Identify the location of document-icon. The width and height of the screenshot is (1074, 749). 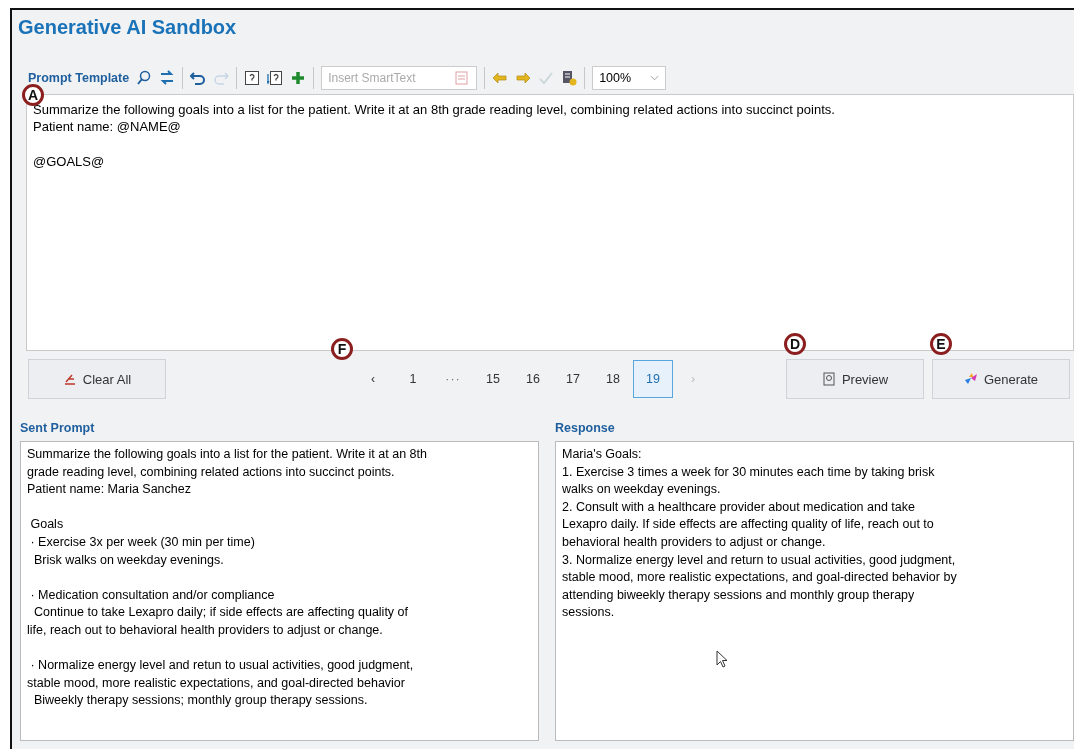
(569, 78).